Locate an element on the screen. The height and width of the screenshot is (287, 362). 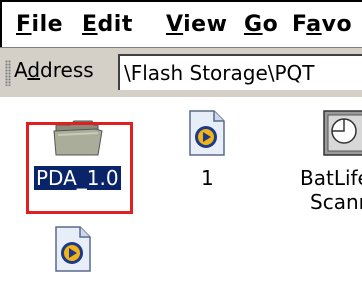
menu-edit: Edit is located at coordinates (107, 24).